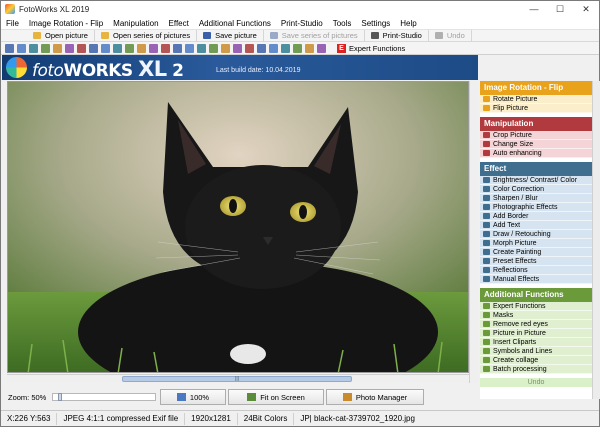 The height and width of the screenshot is (427, 600). I want to click on toolbar-button-4: Print-Studio, so click(397, 35).